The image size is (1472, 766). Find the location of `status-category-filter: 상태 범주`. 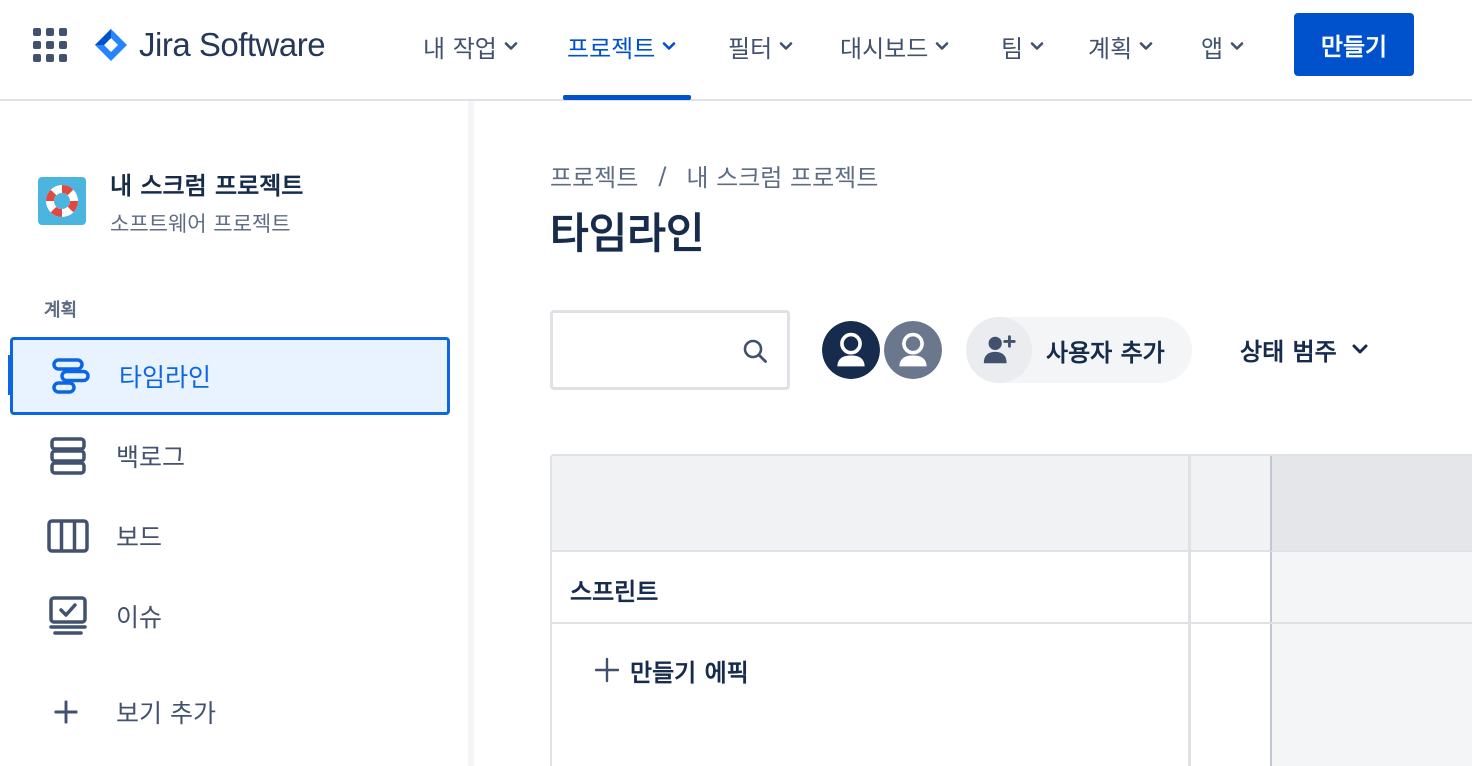

status-category-filter: 상태 범주 is located at coordinates (1304, 349).